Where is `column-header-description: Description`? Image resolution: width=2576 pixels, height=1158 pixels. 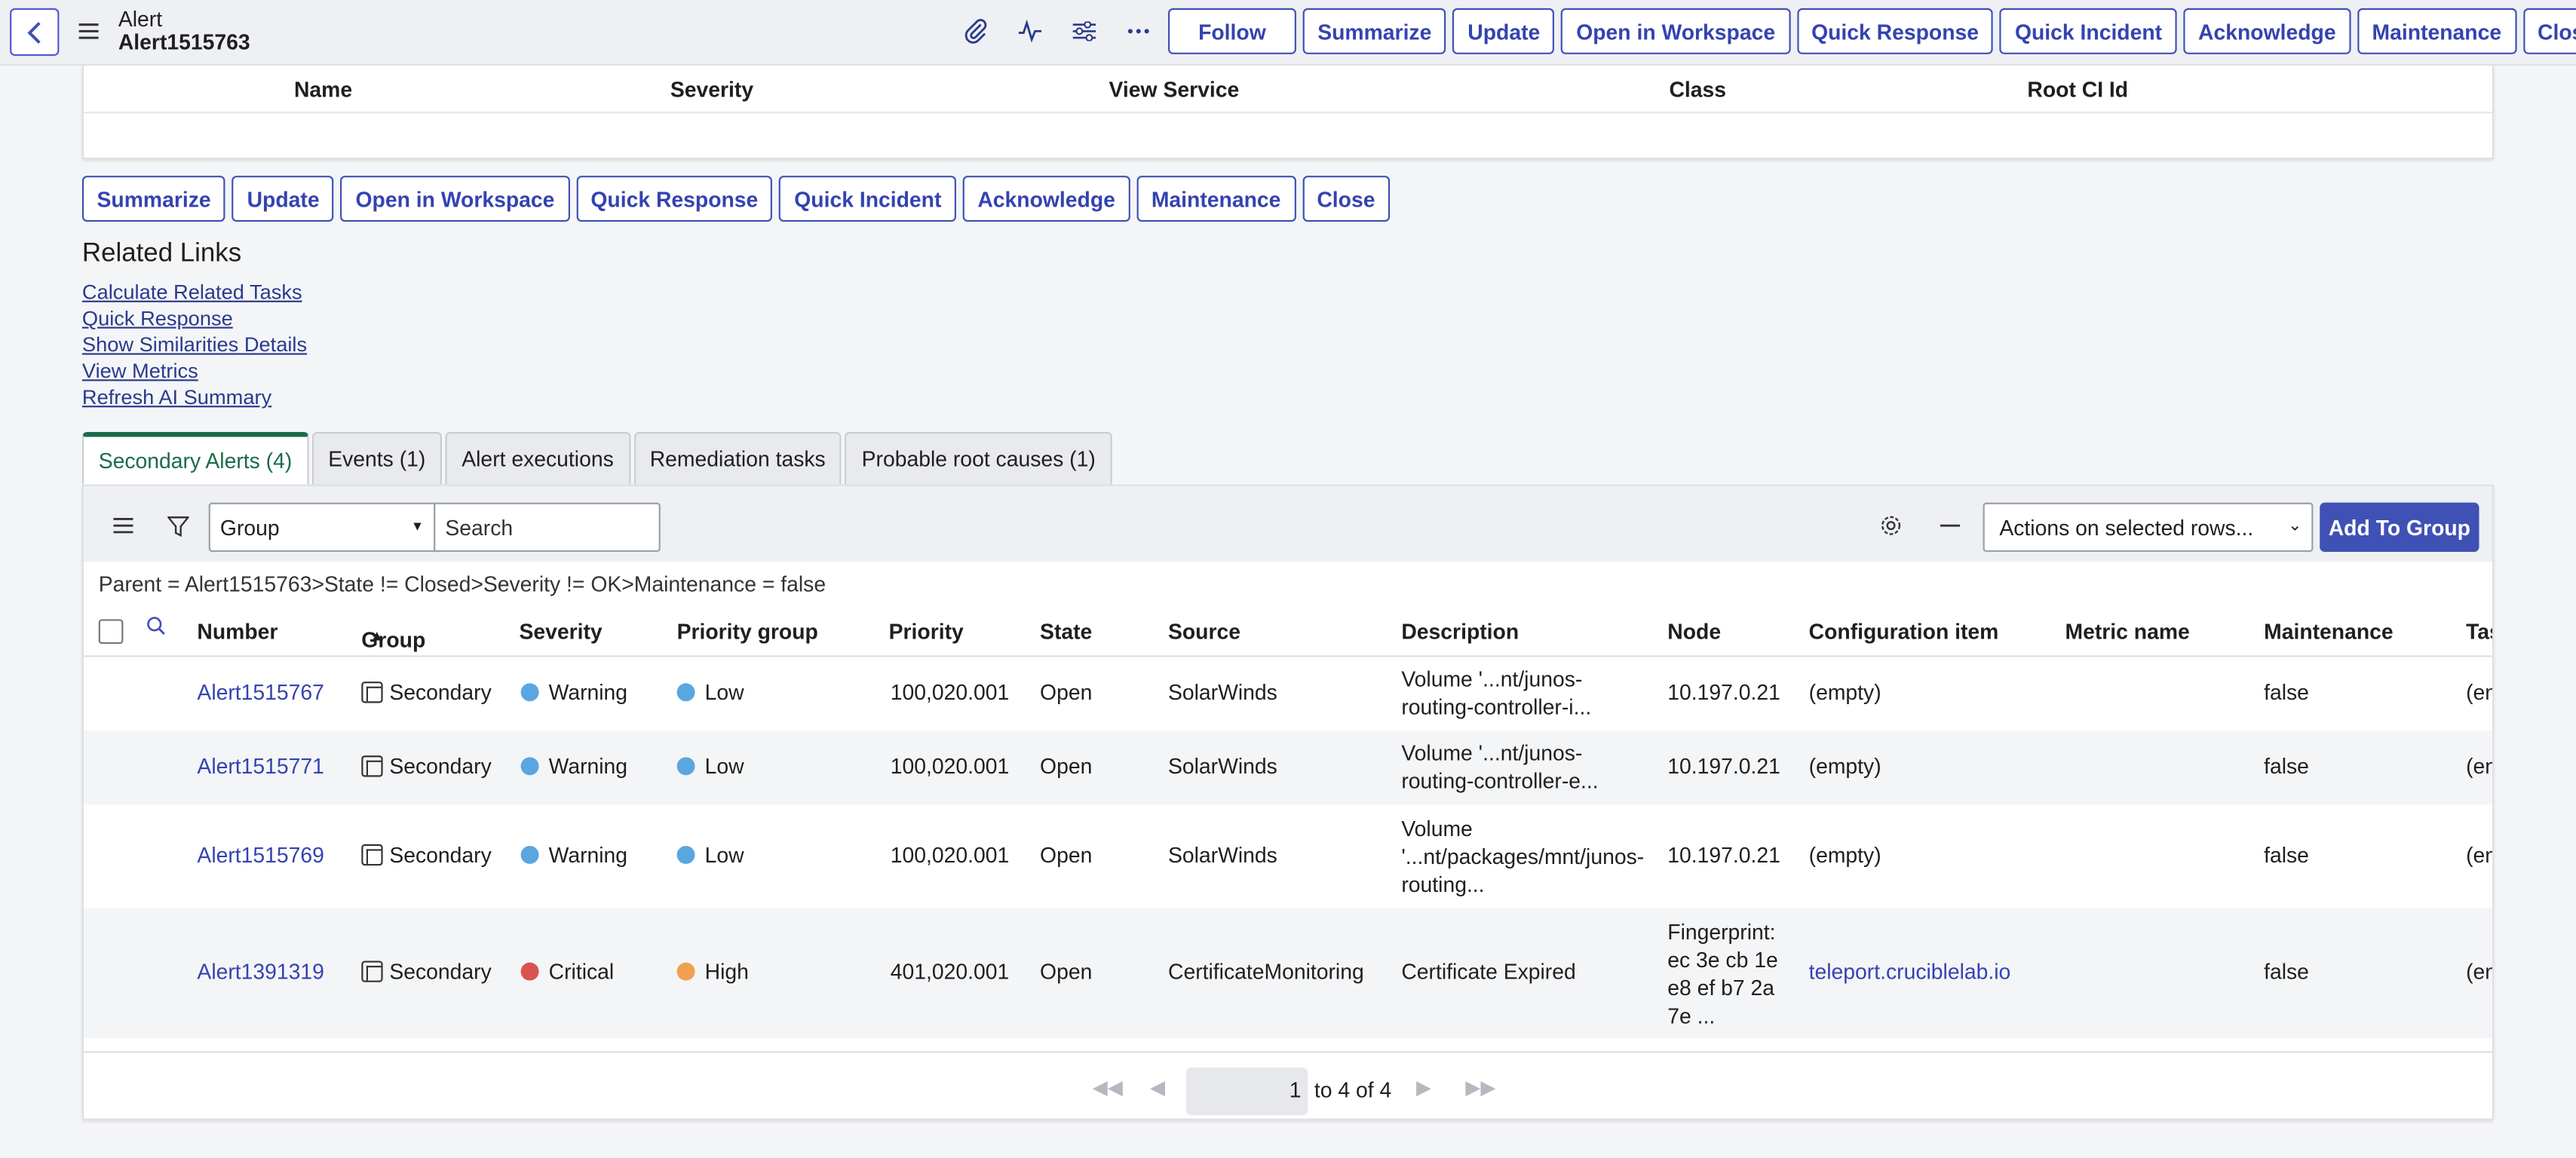
column-header-description: Description is located at coordinates (1460, 631).